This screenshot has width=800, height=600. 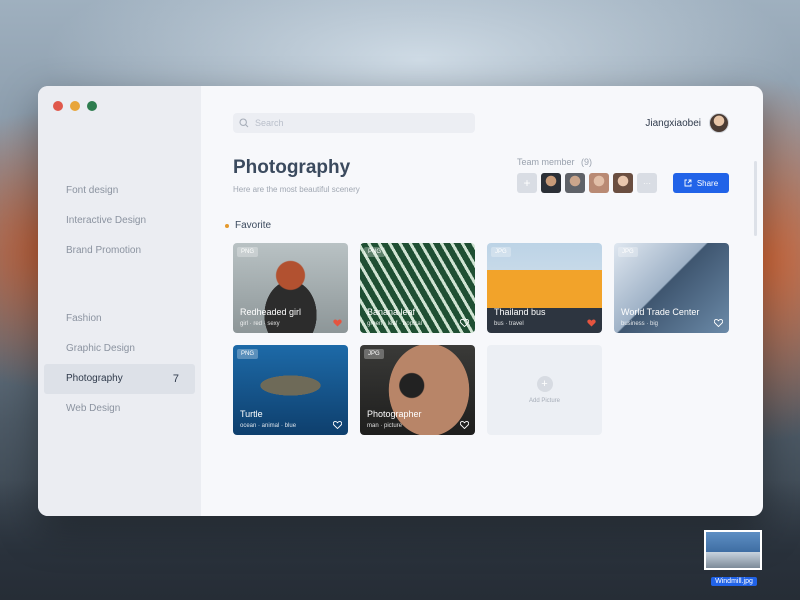 I want to click on page-subtitle: Here are the most beautiful scenery, so click(x=296, y=189).